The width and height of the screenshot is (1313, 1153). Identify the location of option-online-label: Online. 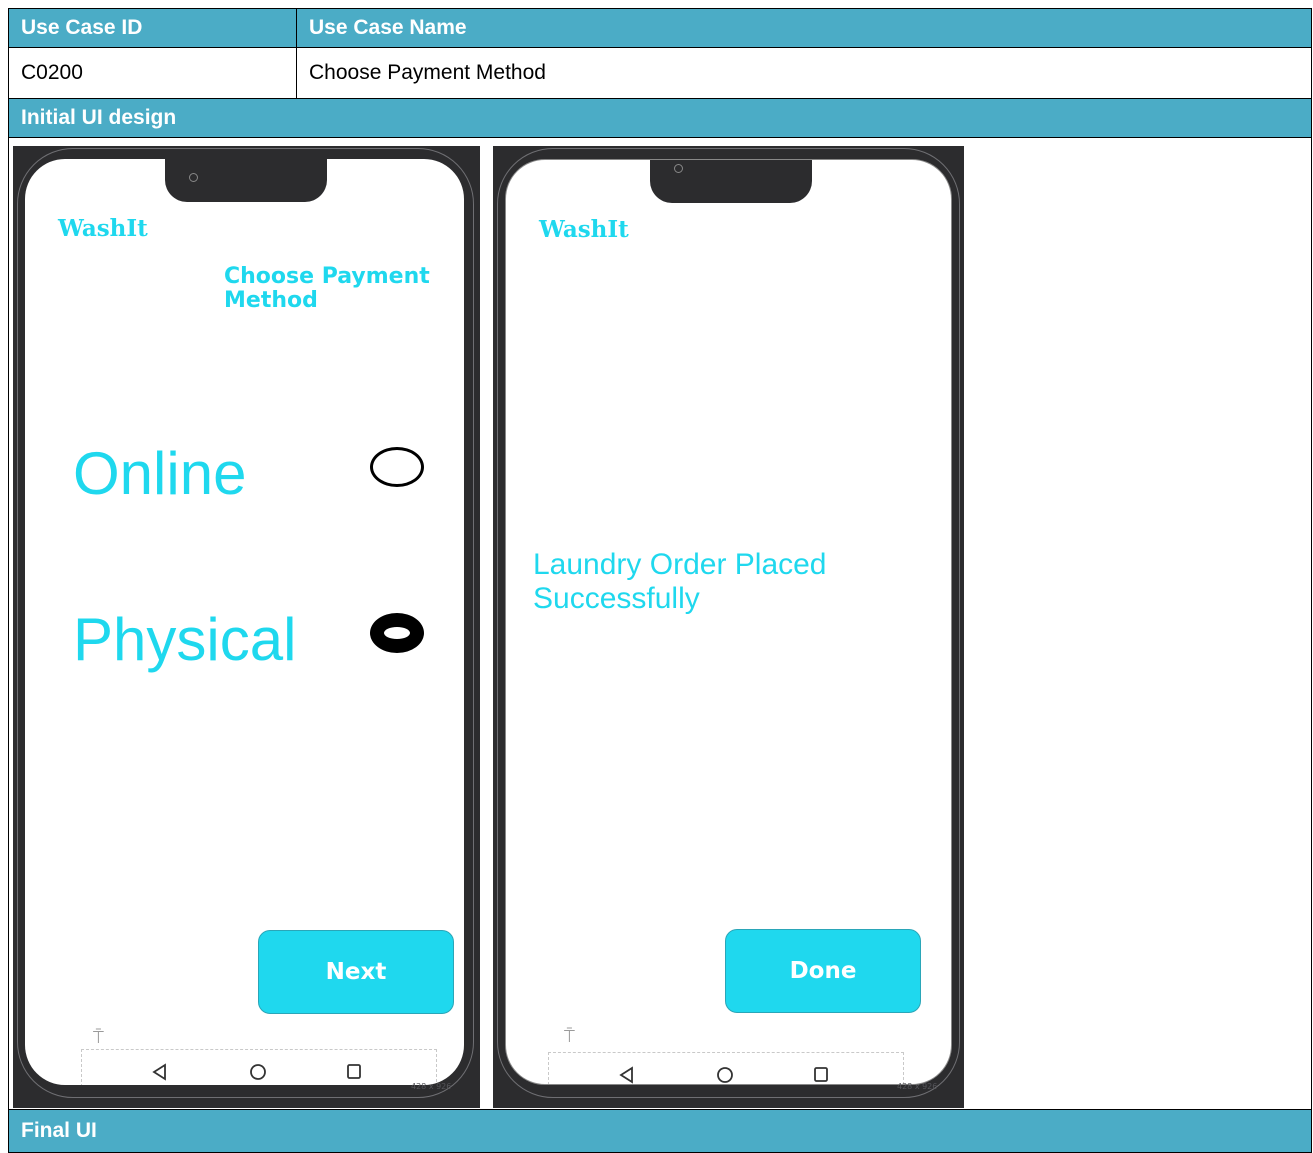
(160, 473).